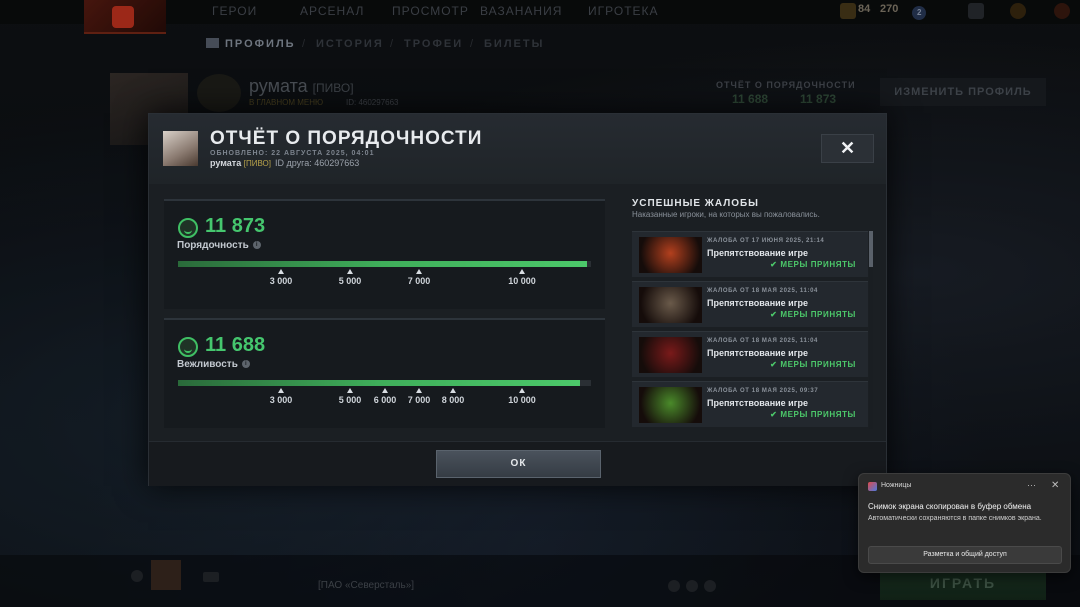 The height and width of the screenshot is (607, 1080). What do you see at coordinates (950, 506) in the screenshot?
I see `toast-heading: Снимок экрана скопирован в буфер обмена` at bounding box center [950, 506].